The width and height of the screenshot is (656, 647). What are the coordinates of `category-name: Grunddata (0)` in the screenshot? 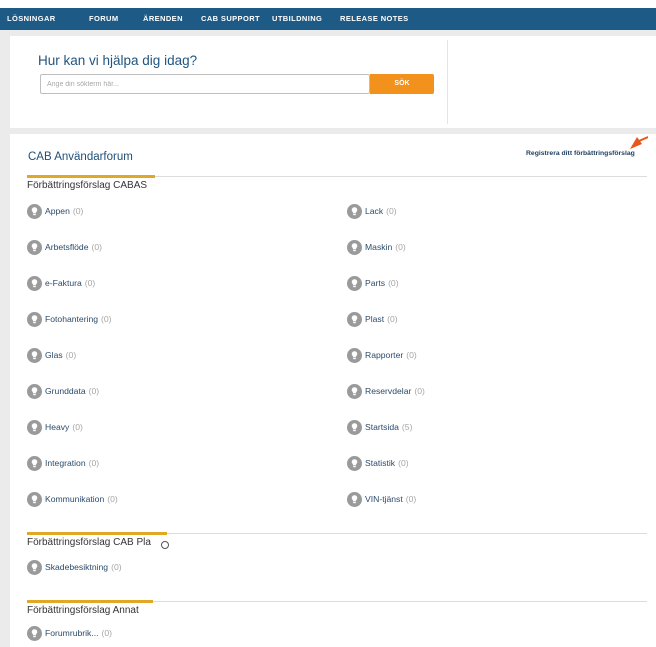 It's located at (72, 391).